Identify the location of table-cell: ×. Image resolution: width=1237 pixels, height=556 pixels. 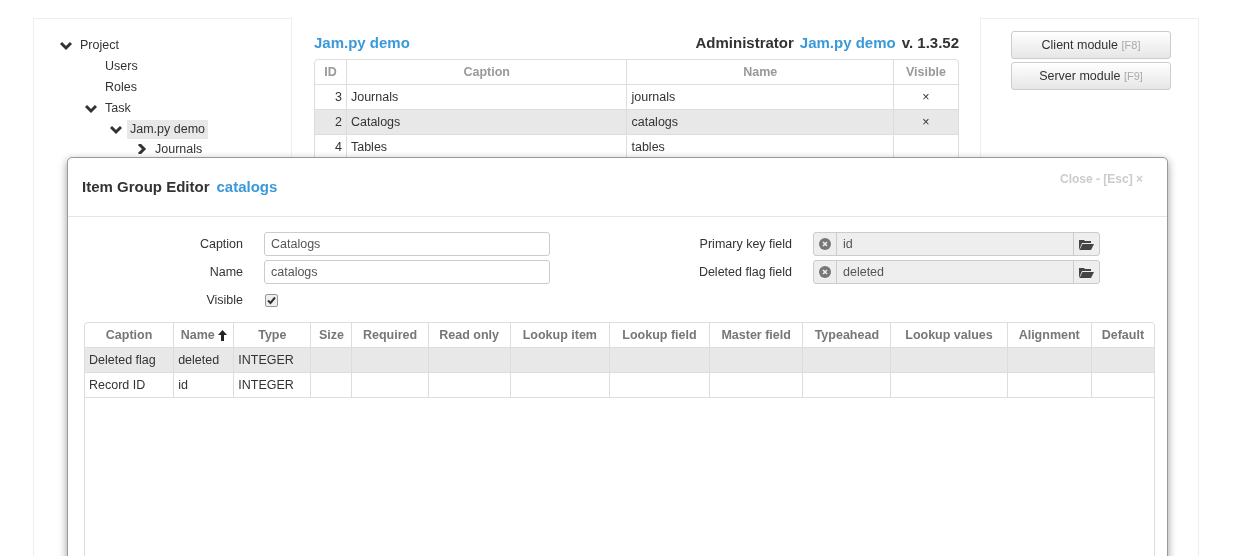
(926, 122).